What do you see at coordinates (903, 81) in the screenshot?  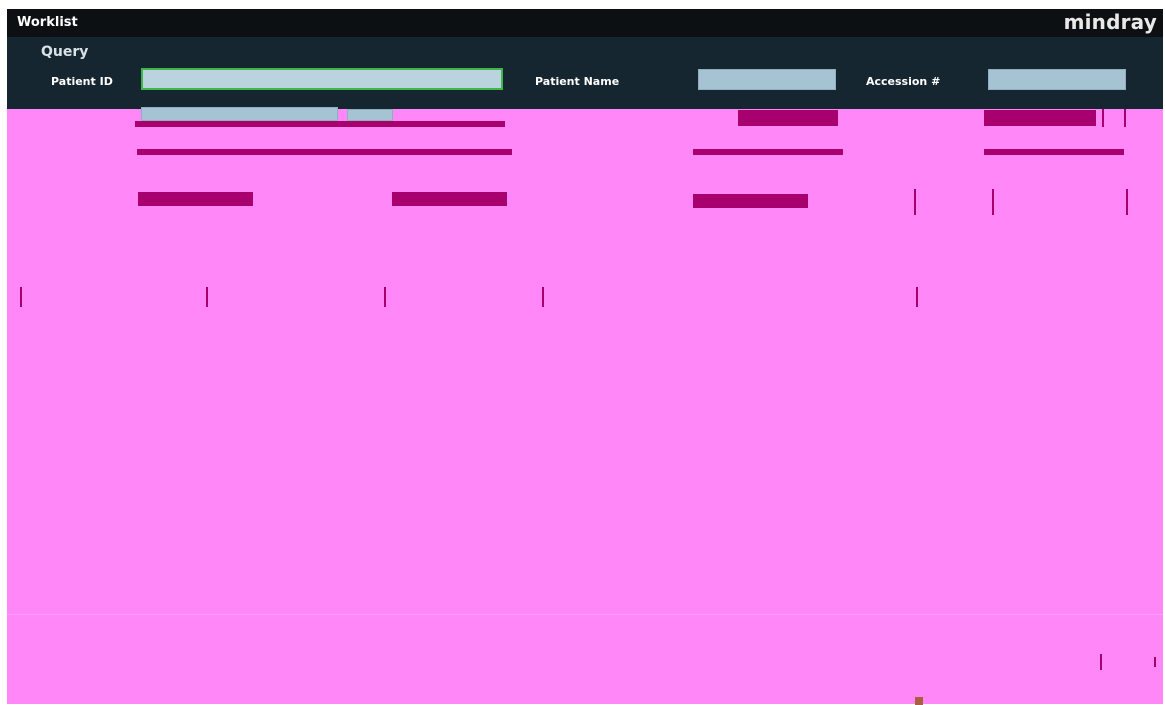 I see `accession-label: Accession #` at bounding box center [903, 81].